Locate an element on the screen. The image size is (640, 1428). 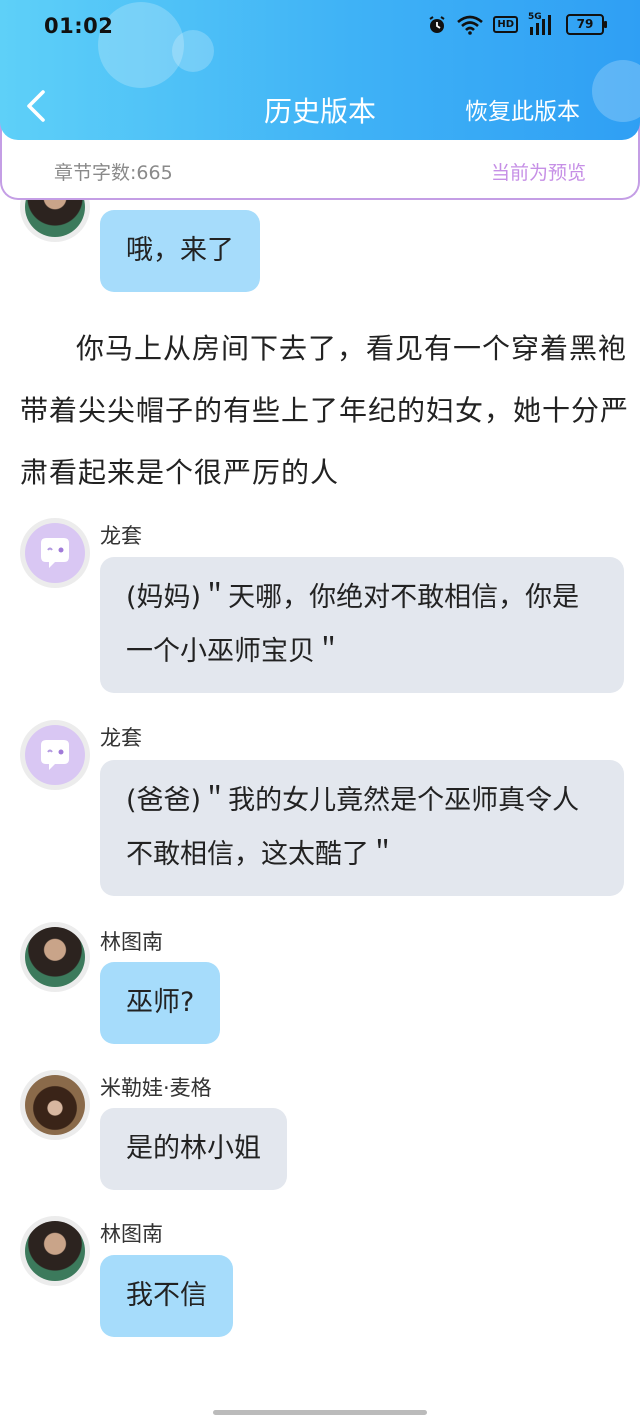
alarm-icon is located at coordinates (437, 24).